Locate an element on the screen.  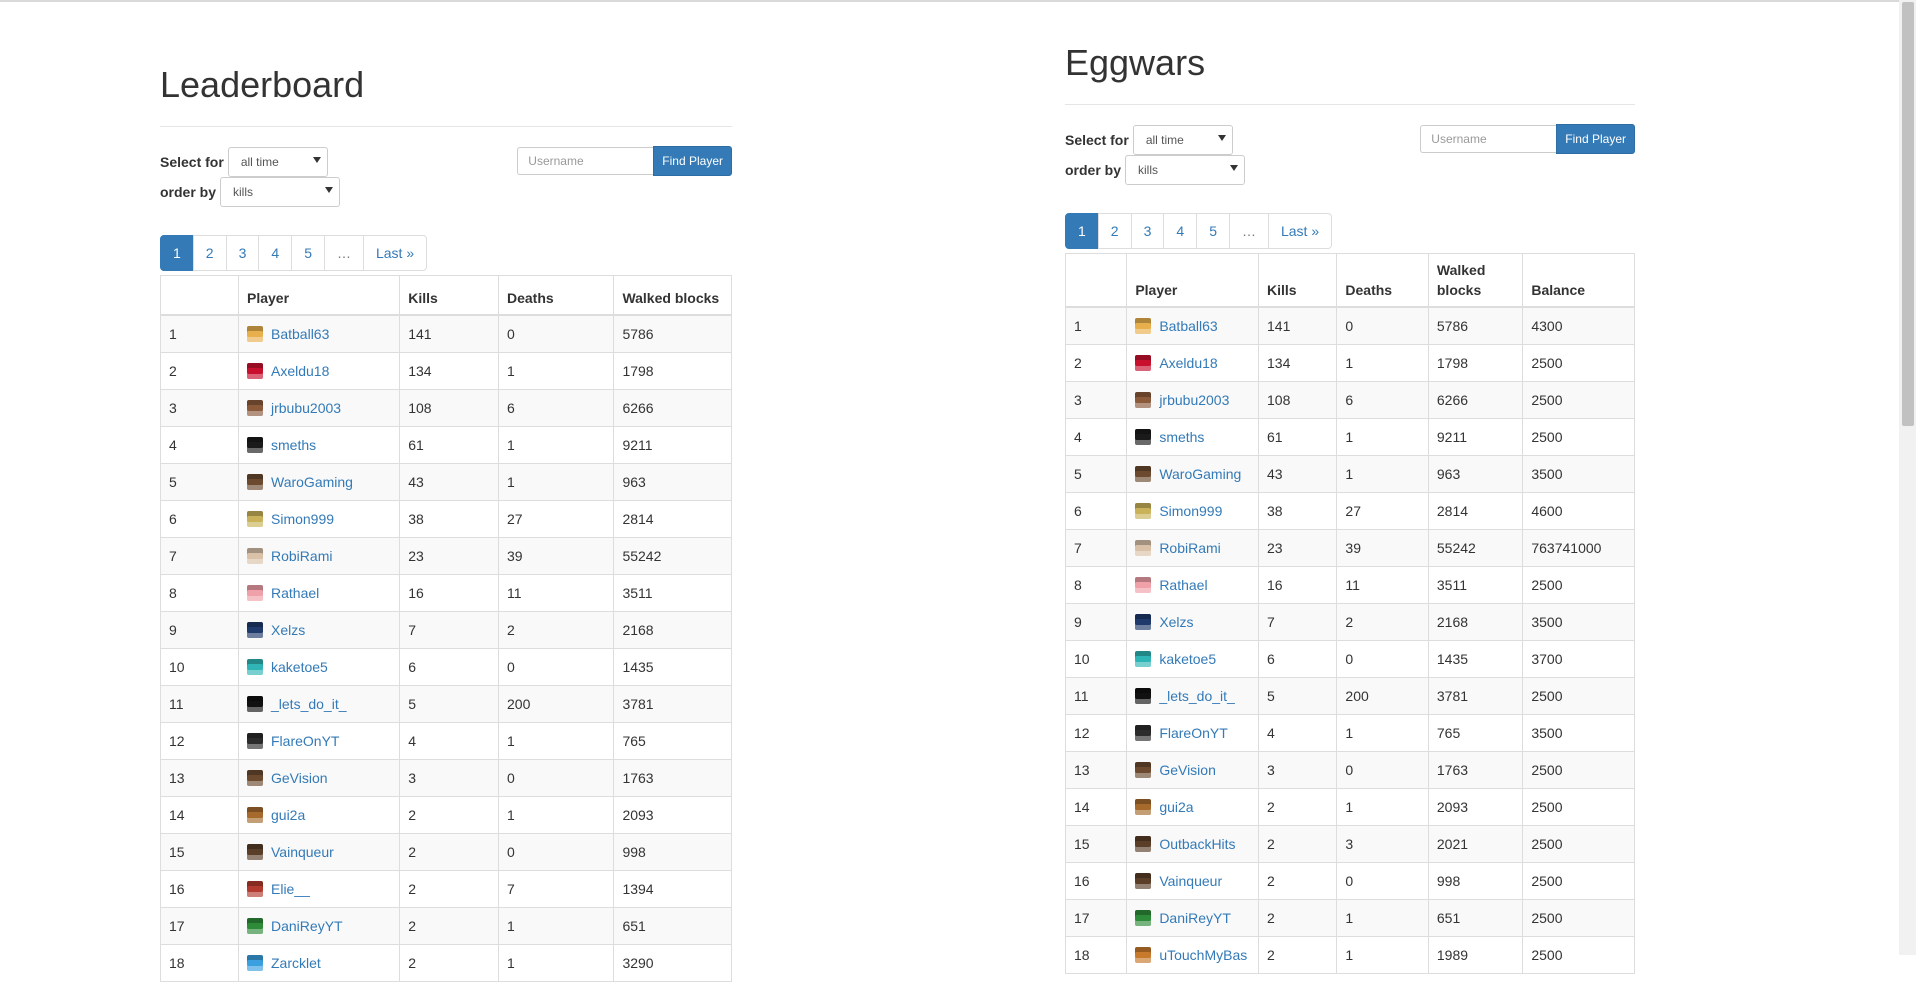
rank-cell: 9 is located at coordinates (1096, 622).